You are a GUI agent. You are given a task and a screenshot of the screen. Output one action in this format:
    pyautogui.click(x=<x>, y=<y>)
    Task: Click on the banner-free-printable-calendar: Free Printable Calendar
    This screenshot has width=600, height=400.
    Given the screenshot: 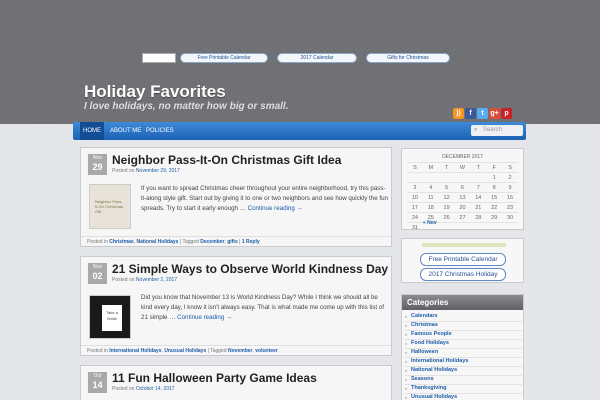 What is the action you would take?
    pyautogui.click(x=224, y=58)
    